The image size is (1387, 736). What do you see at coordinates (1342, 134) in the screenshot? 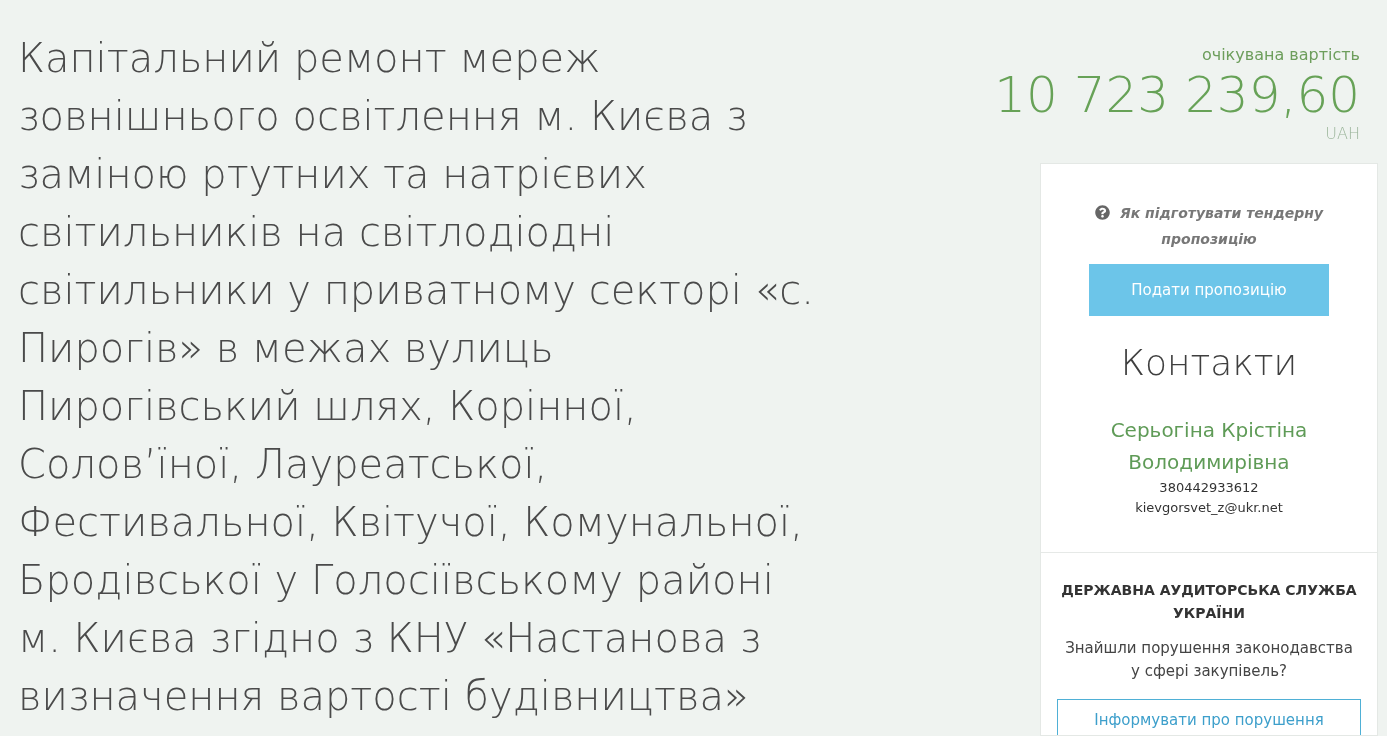
I see `currency-label: UAH` at bounding box center [1342, 134].